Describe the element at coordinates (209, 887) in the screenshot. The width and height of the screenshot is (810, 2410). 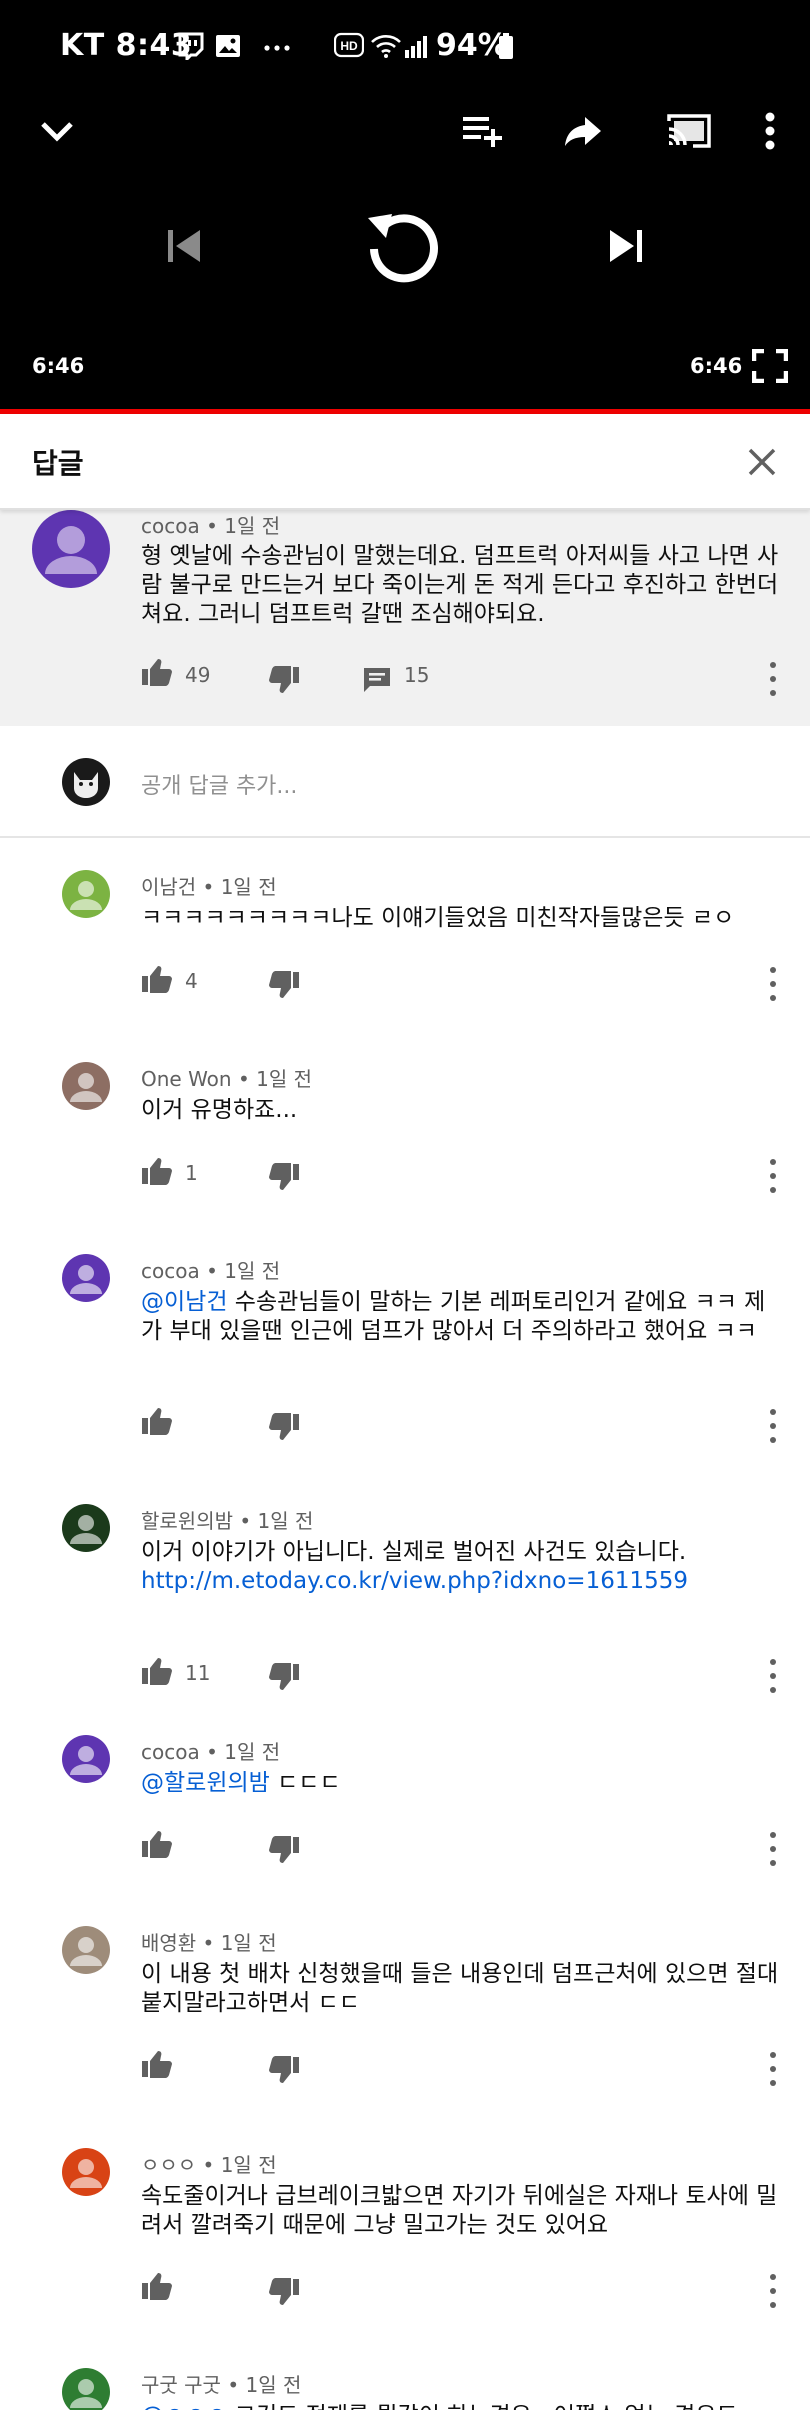
I see `reply-meta: 이남건 • 1일 전` at that location.